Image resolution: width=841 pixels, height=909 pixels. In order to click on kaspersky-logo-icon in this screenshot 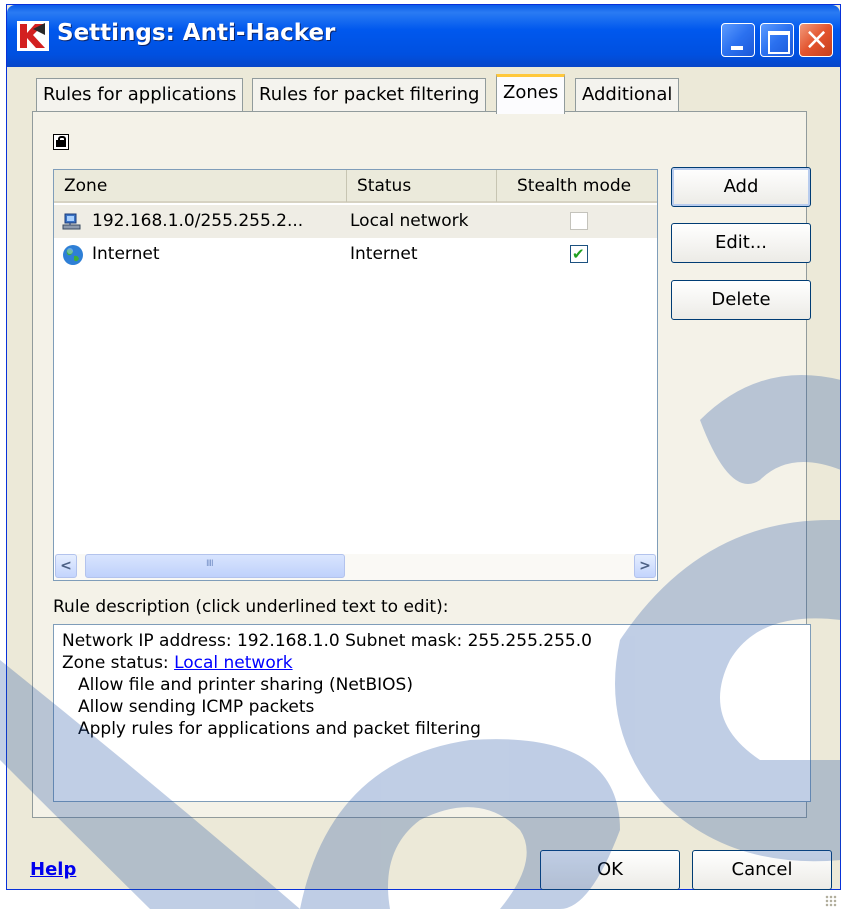, I will do `click(33, 36)`.